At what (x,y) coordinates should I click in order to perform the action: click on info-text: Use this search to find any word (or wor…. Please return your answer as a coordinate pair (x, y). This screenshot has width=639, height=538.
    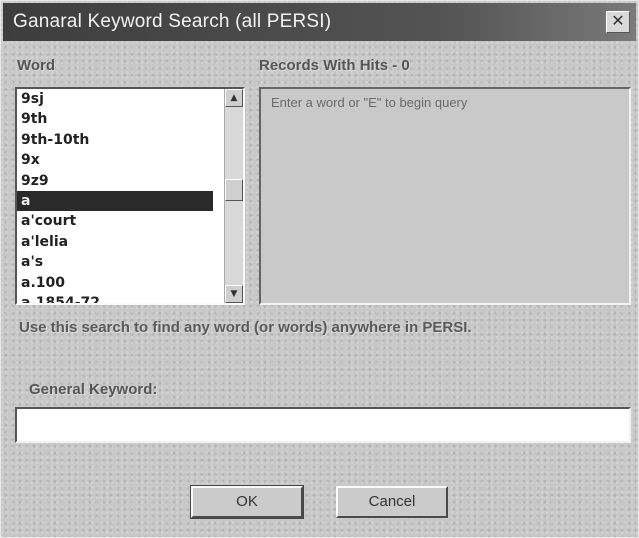
    Looking at the image, I should click on (245, 327).